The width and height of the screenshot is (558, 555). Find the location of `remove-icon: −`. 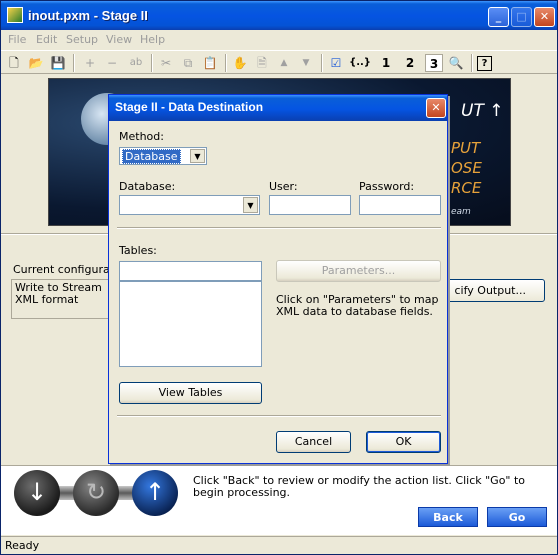

remove-icon: − is located at coordinates (112, 63).